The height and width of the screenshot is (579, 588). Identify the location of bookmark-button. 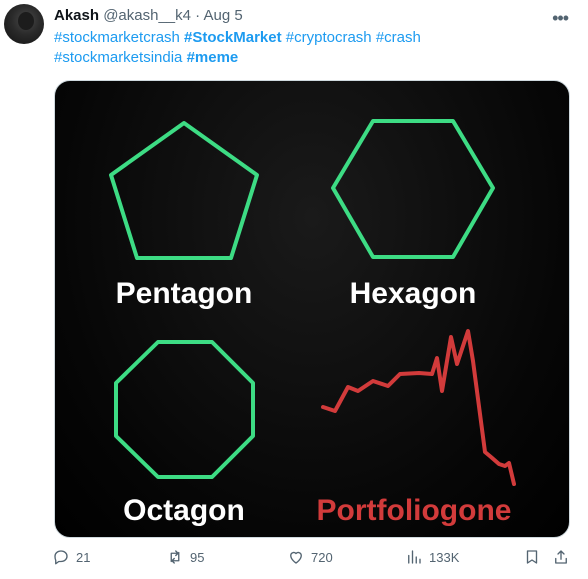
(532, 557).